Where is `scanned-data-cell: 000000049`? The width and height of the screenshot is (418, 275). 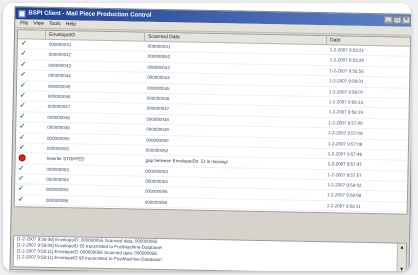 scanned-data-cell: 000000049 is located at coordinates (157, 129).